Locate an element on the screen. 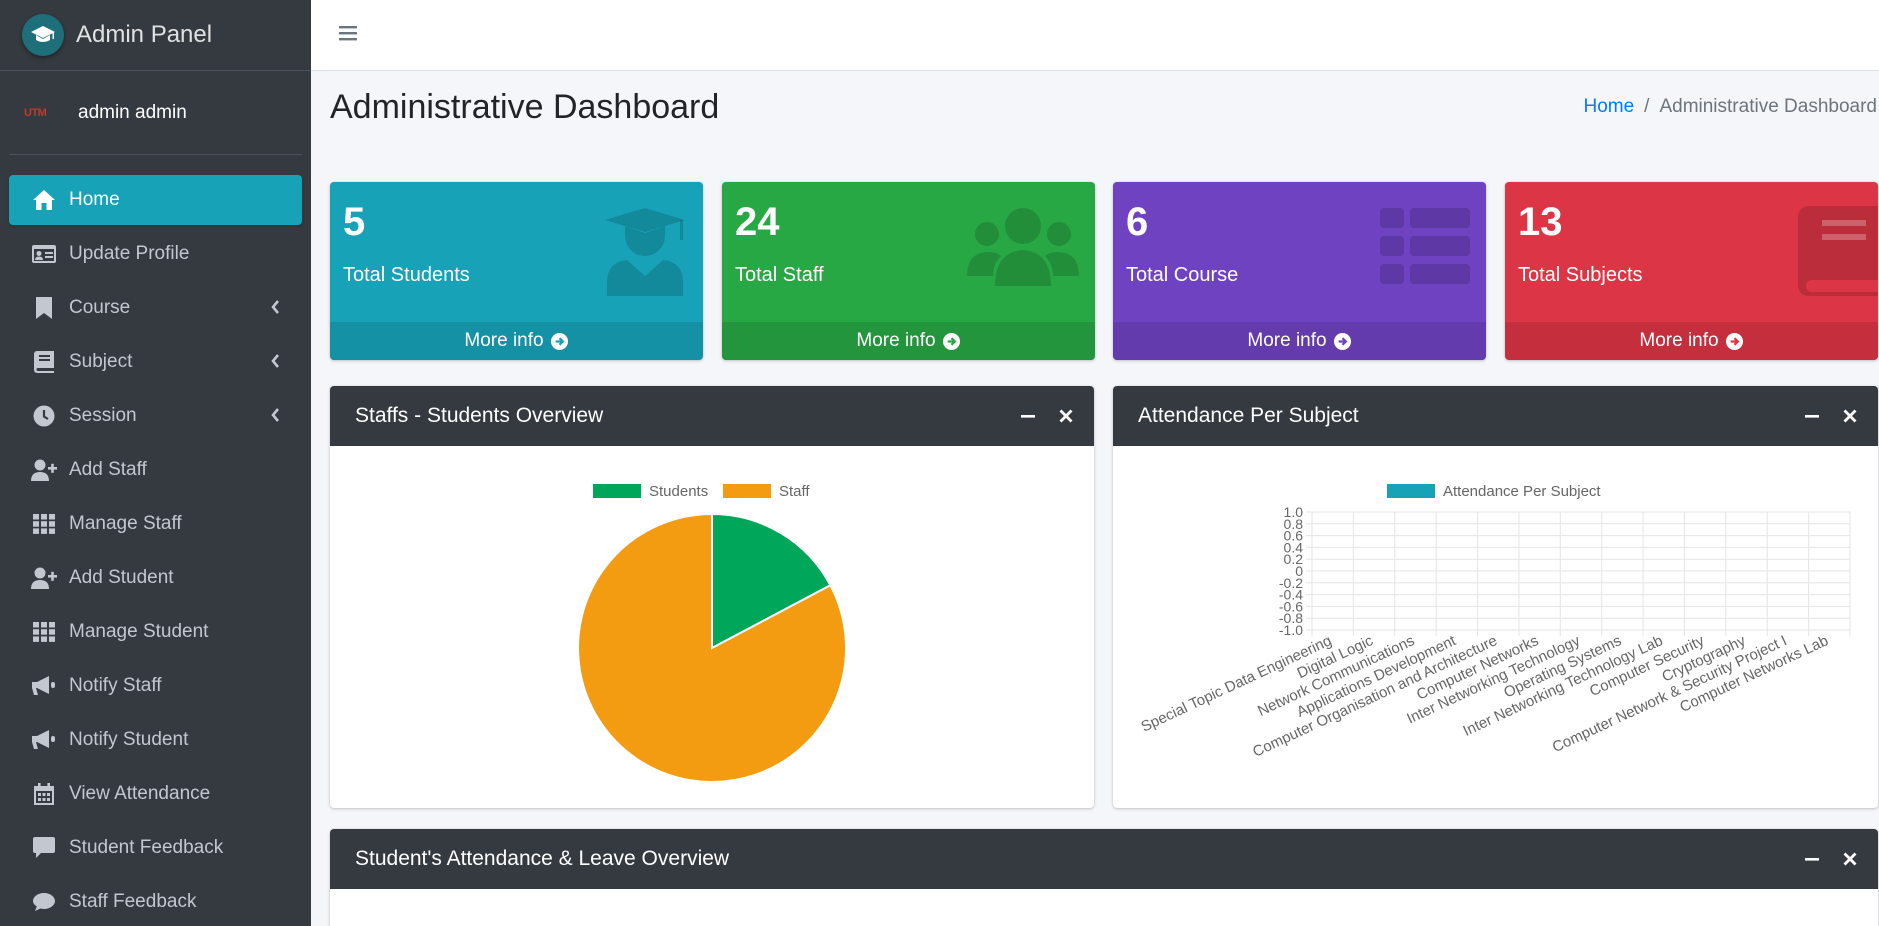  sidebar-item-label: Manage Student is located at coordinates (139, 631).